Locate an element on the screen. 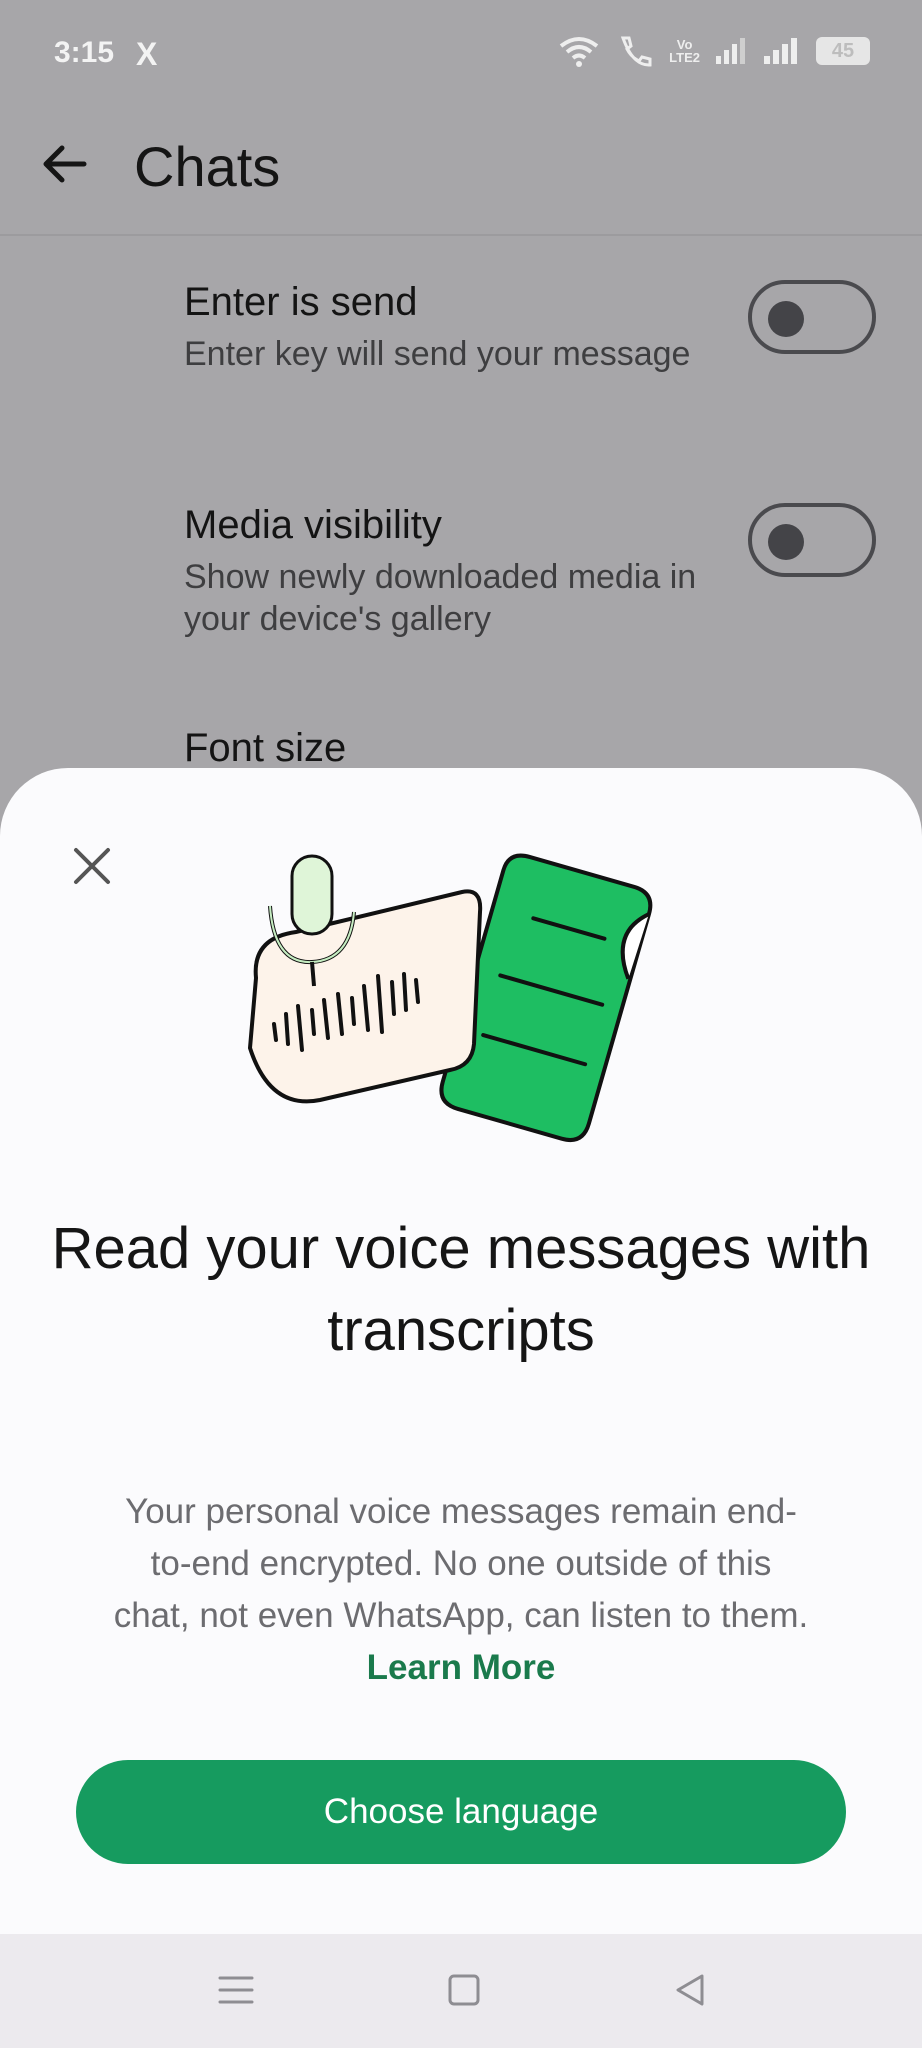  voice-transcript-illustration is located at coordinates (450, 997).